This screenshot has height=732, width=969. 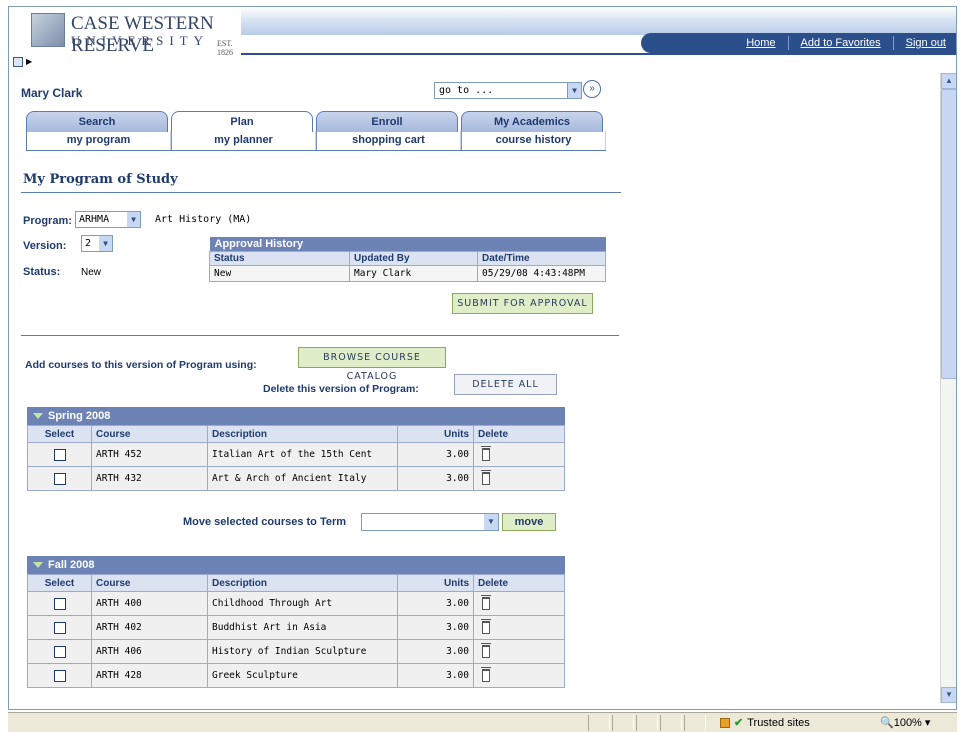 I want to click on vertical-scrollbar: ▲ ▼, so click(x=948, y=388).